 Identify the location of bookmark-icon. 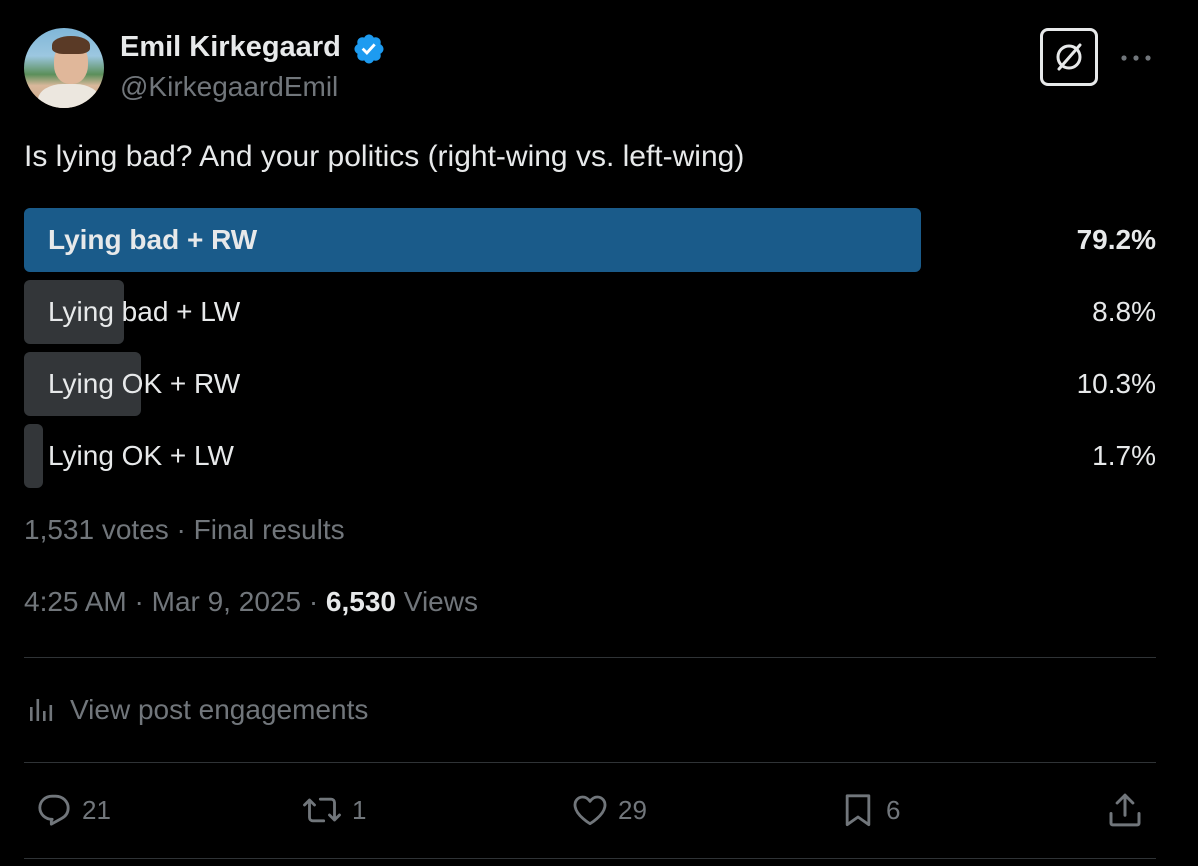
(858, 810).